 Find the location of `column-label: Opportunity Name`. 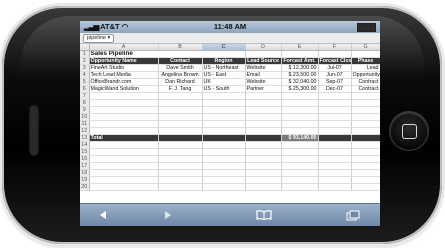

column-label: Opportunity Name is located at coordinates (124, 61).